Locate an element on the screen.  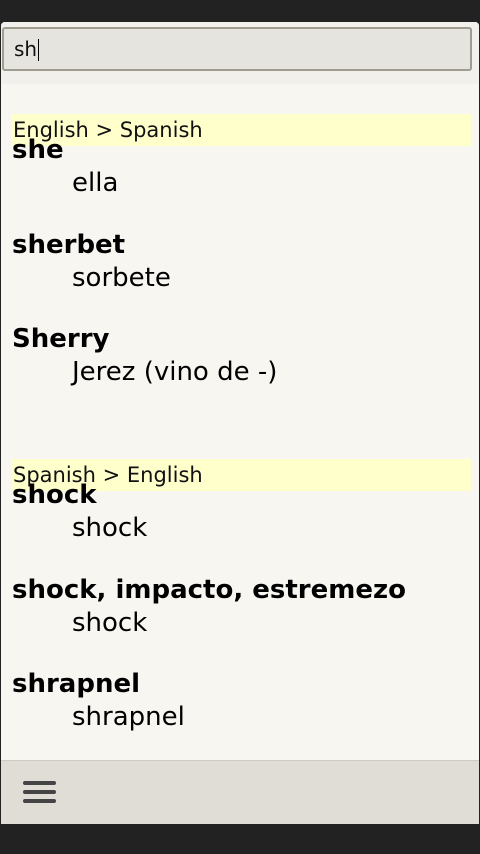
hamburger-menu-icon is located at coordinates (39, 783).